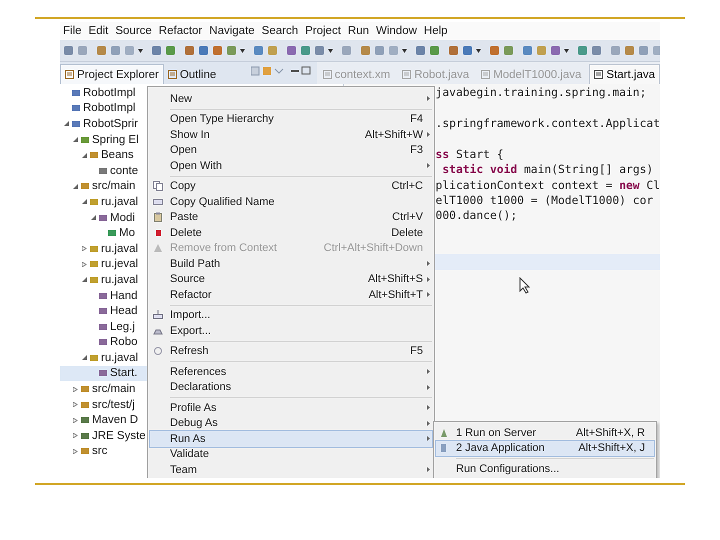 This screenshot has width=720, height=540. Describe the element at coordinates (548, 123) in the screenshot. I see `code-line: .springframework.context.Applicat` at that location.